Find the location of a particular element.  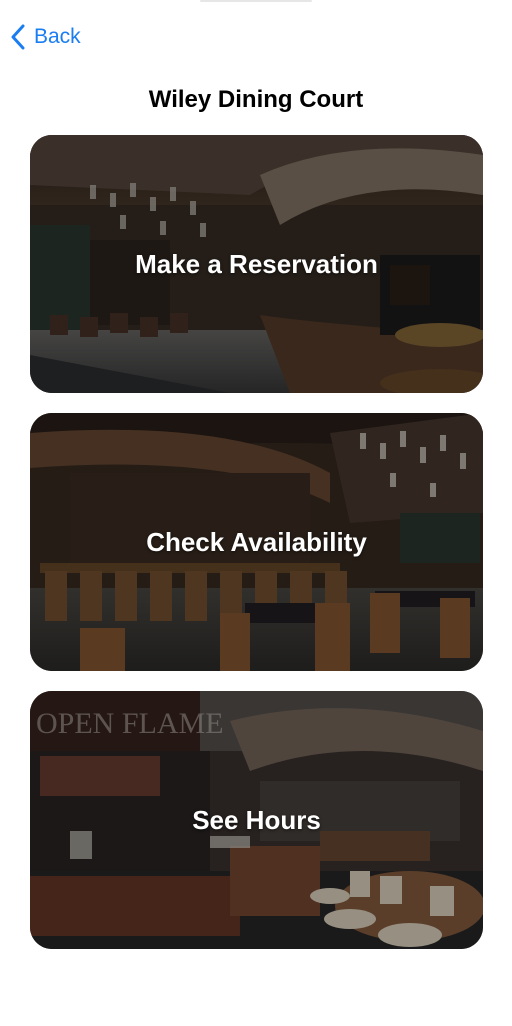

check-availability-label: Check Availability is located at coordinates (256, 541).